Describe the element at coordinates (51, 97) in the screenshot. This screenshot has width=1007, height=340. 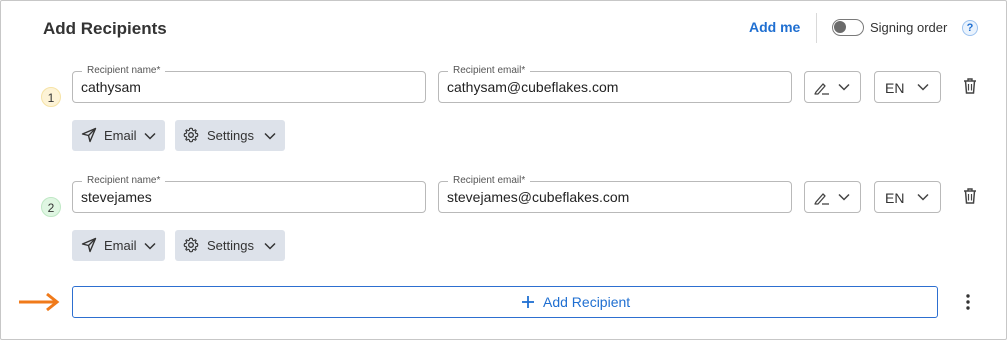
I see `recipient-number-badge: 1` at that location.